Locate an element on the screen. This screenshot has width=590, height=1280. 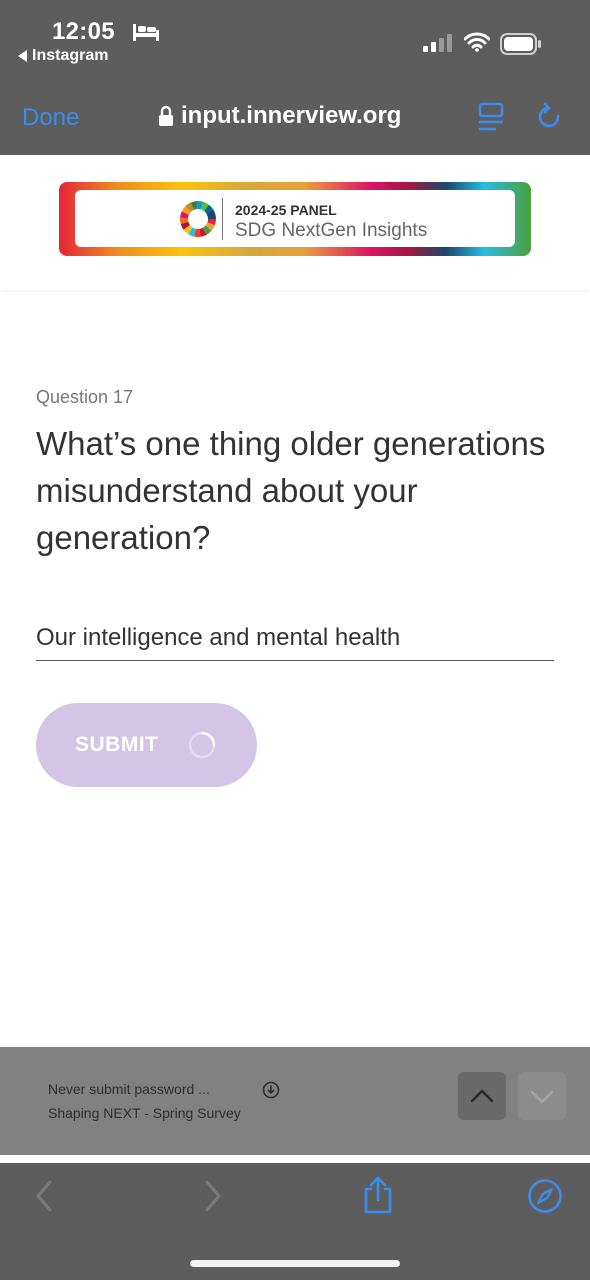
reader-icon is located at coordinates (491, 117).